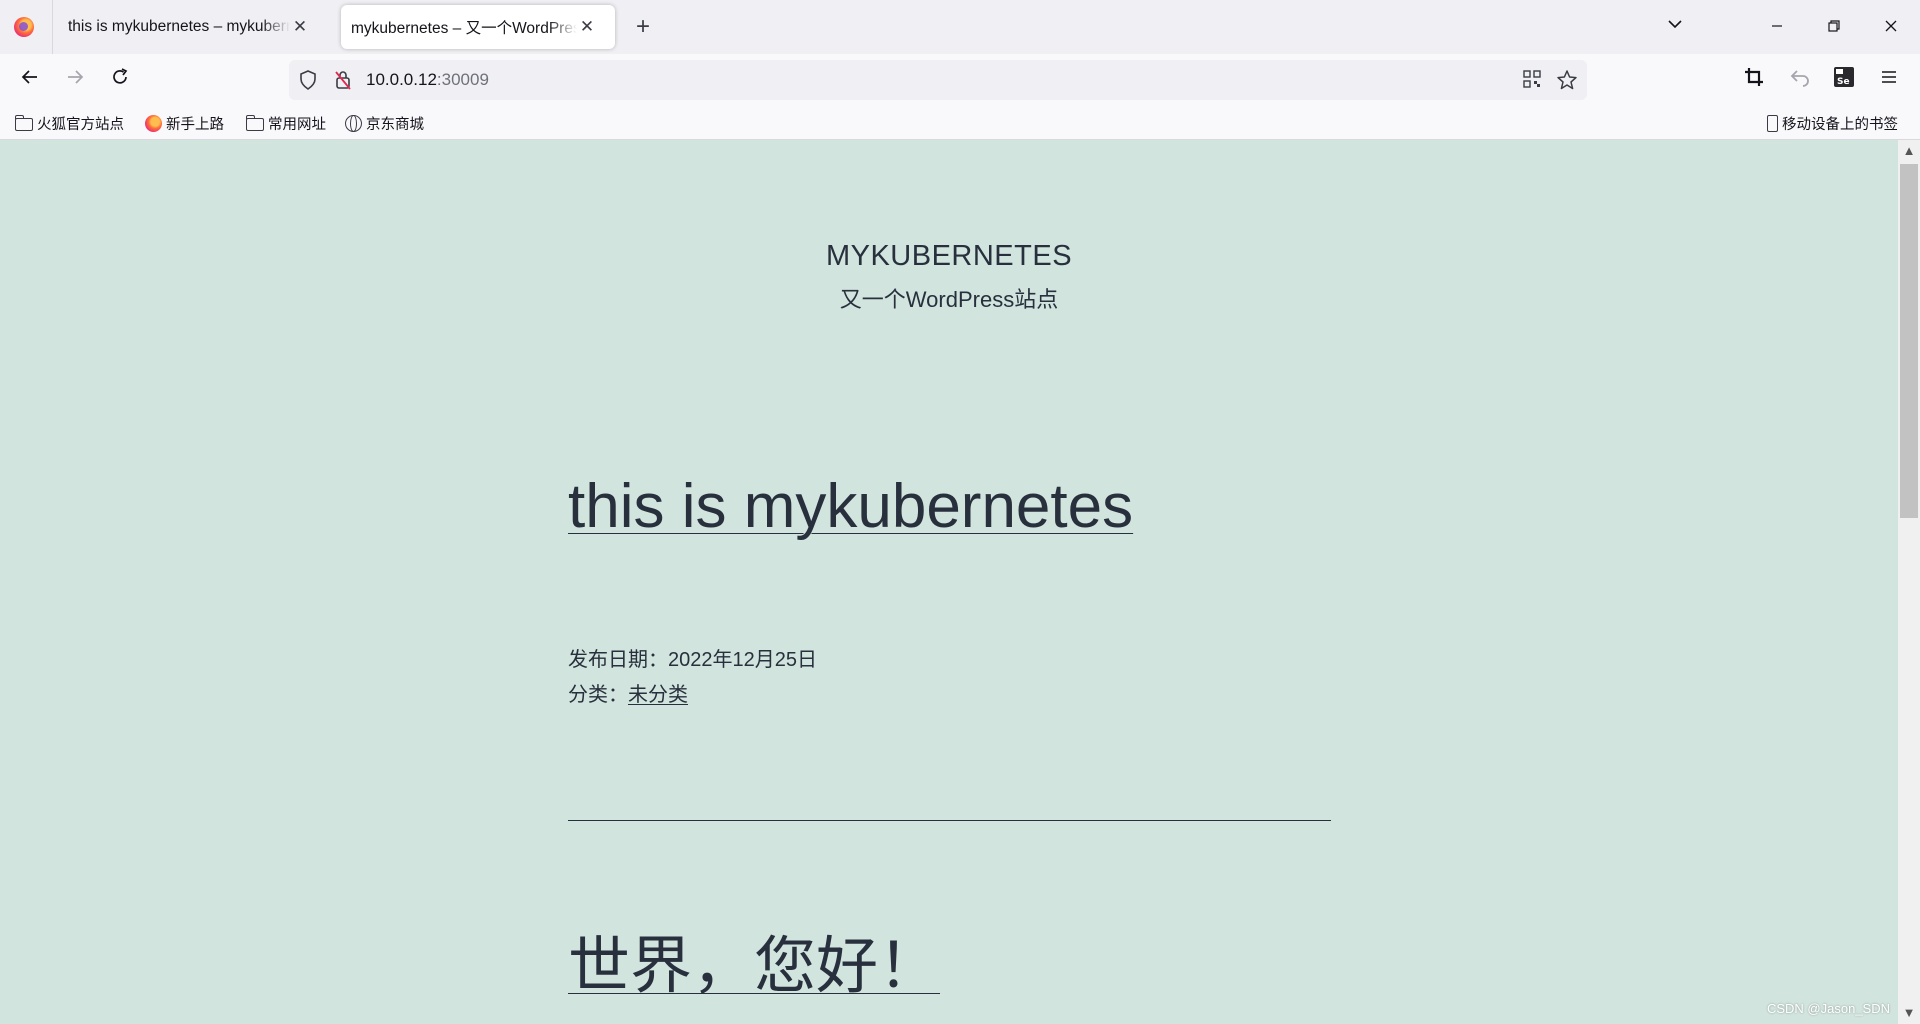 The height and width of the screenshot is (1024, 1920). What do you see at coordinates (1889, 80) in the screenshot?
I see `hamburger-menu-icon` at bounding box center [1889, 80].